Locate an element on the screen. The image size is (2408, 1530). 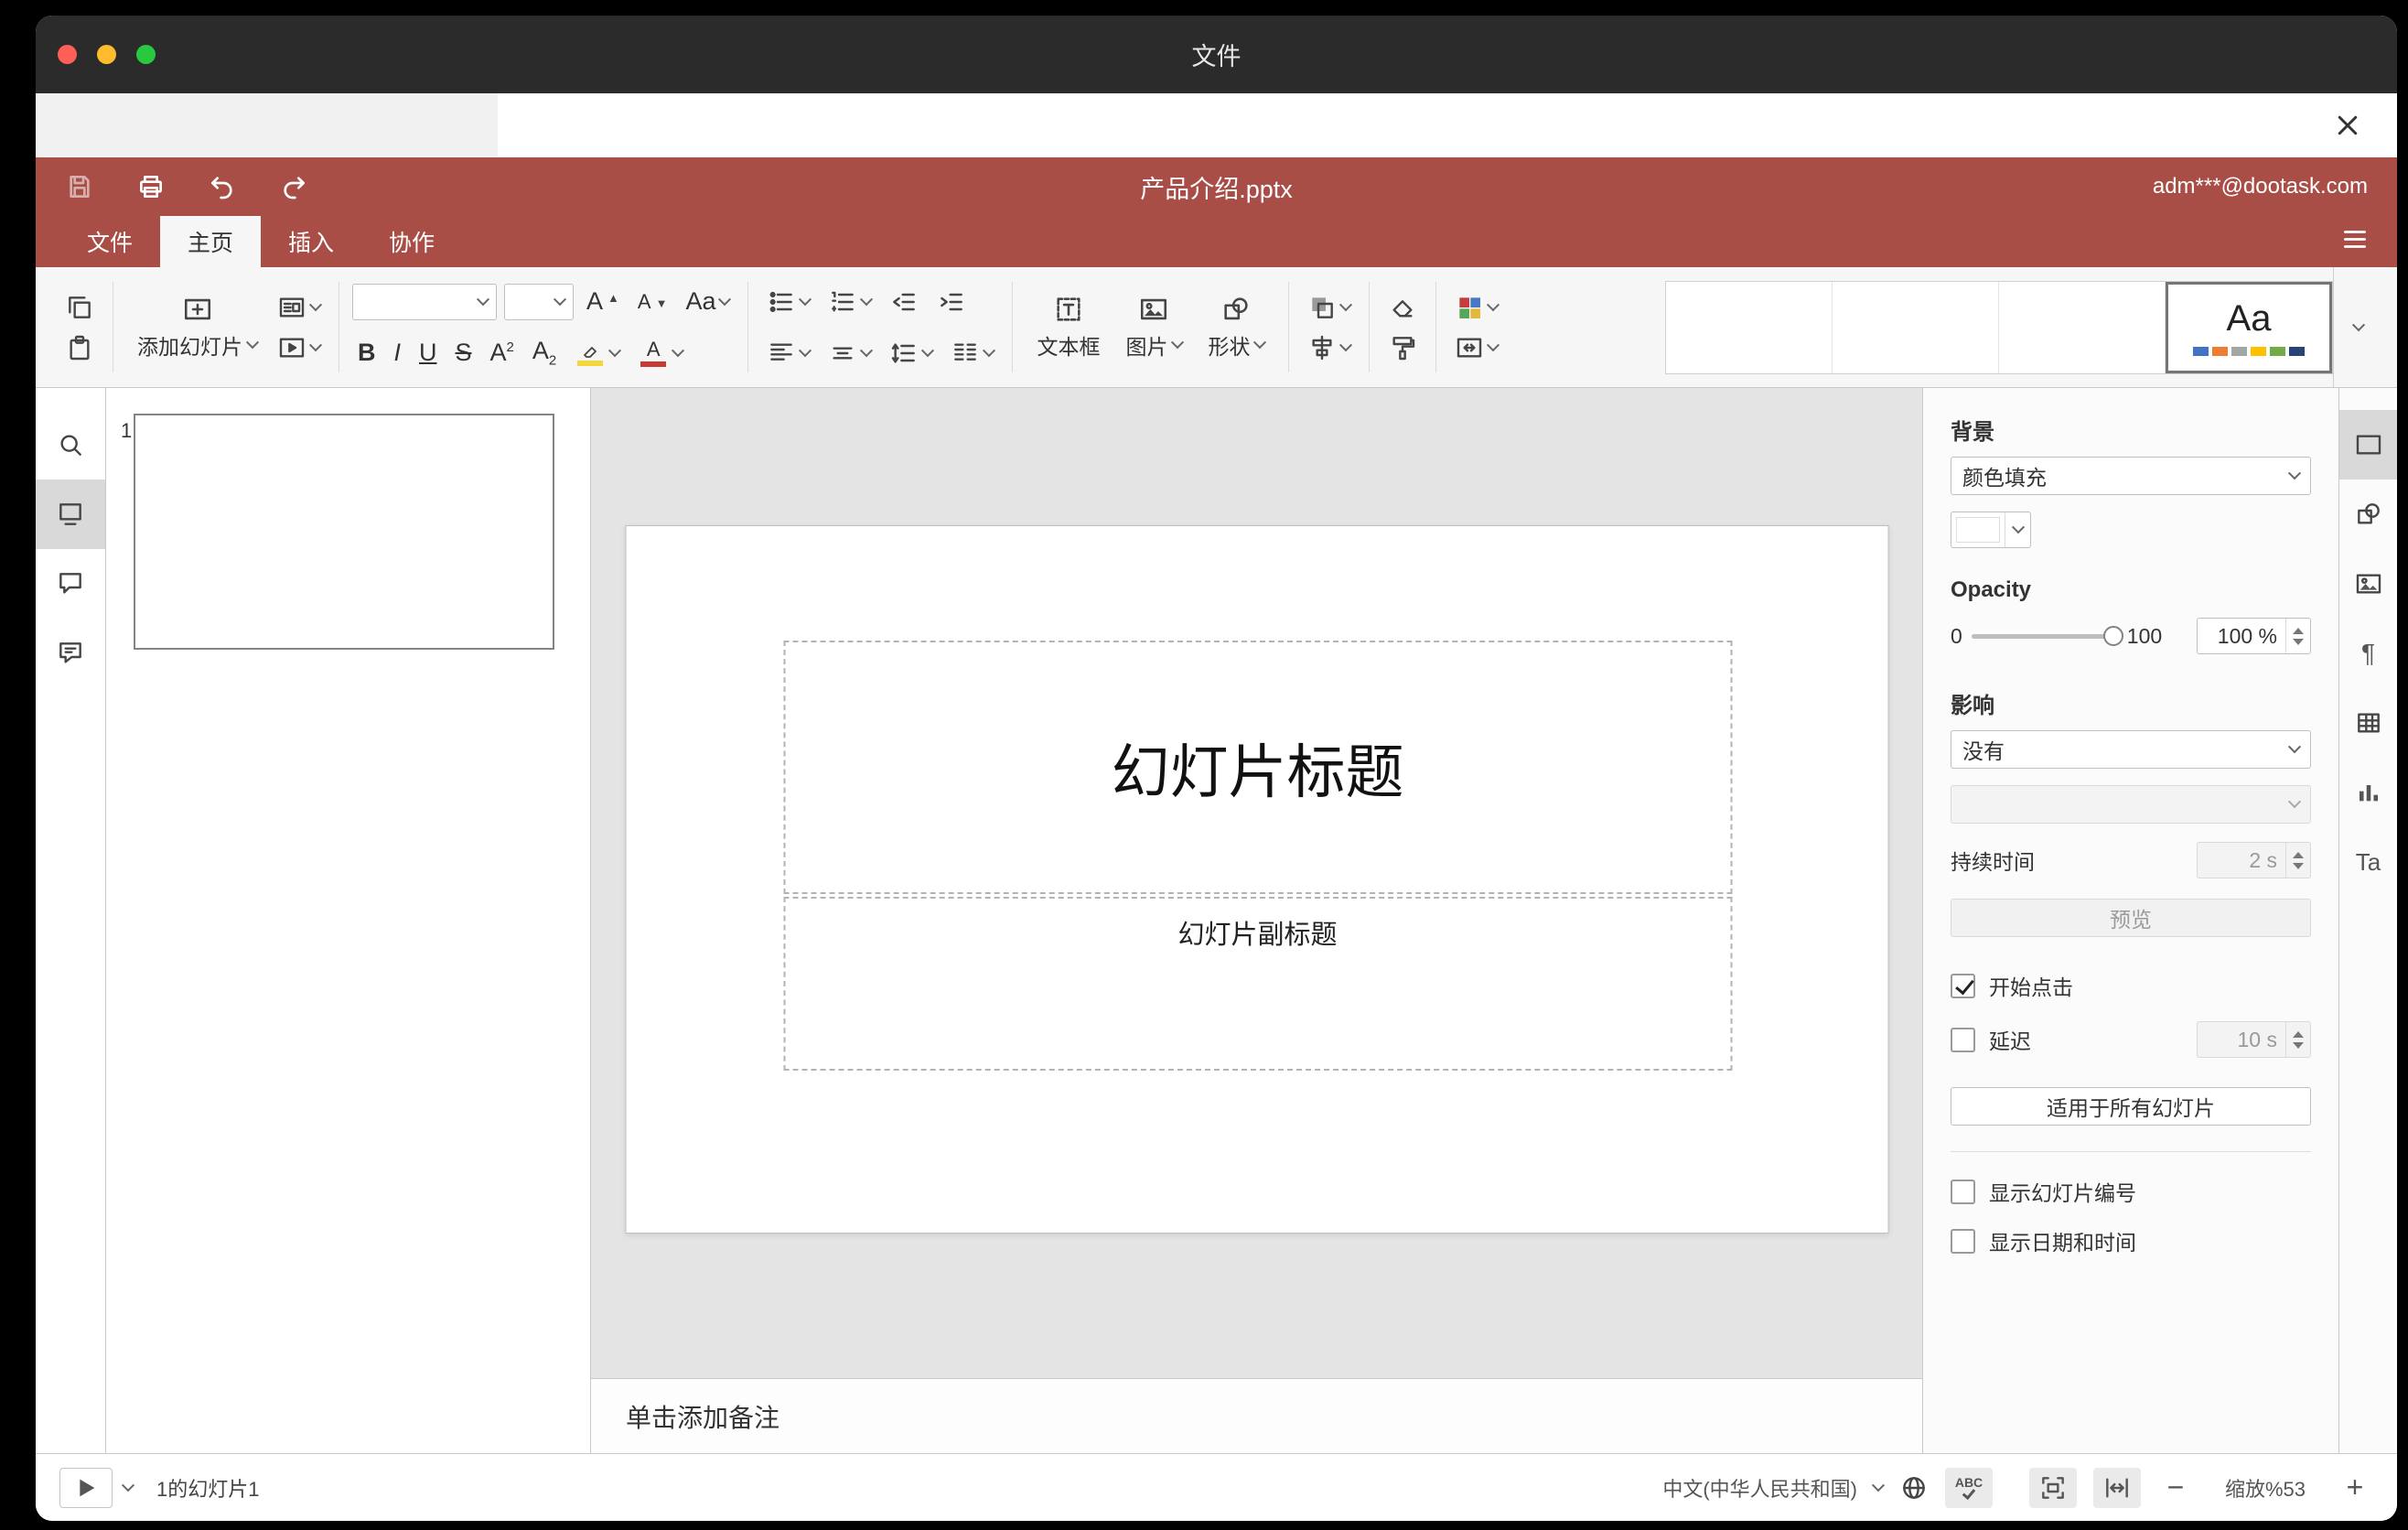
theme-gallery-more-button is located at coordinates (2357, 327).